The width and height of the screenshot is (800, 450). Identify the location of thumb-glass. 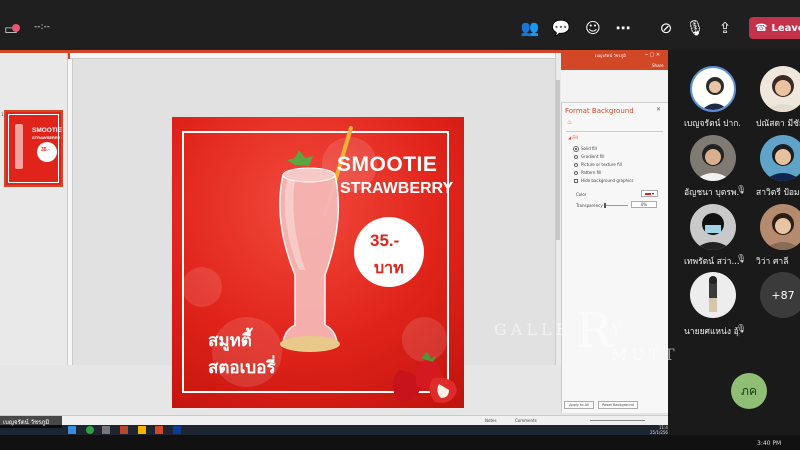
(19, 146).